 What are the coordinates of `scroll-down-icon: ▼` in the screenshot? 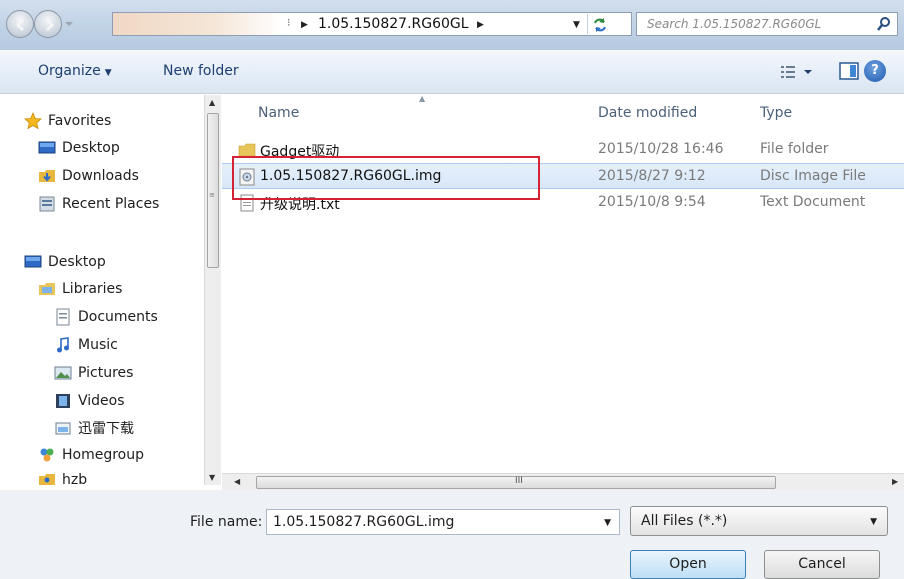 It's located at (212, 477).